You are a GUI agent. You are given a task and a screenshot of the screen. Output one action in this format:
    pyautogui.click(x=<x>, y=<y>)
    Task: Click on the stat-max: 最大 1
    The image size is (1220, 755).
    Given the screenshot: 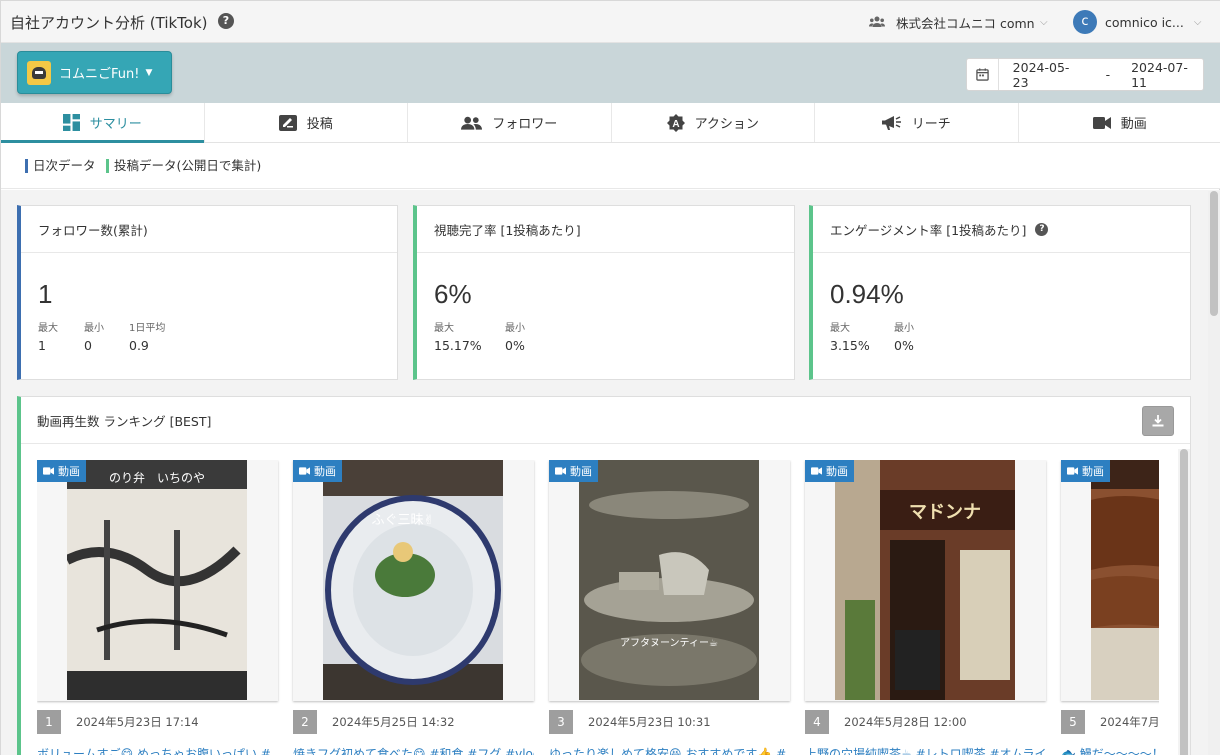 What is the action you would take?
    pyautogui.click(x=48, y=336)
    